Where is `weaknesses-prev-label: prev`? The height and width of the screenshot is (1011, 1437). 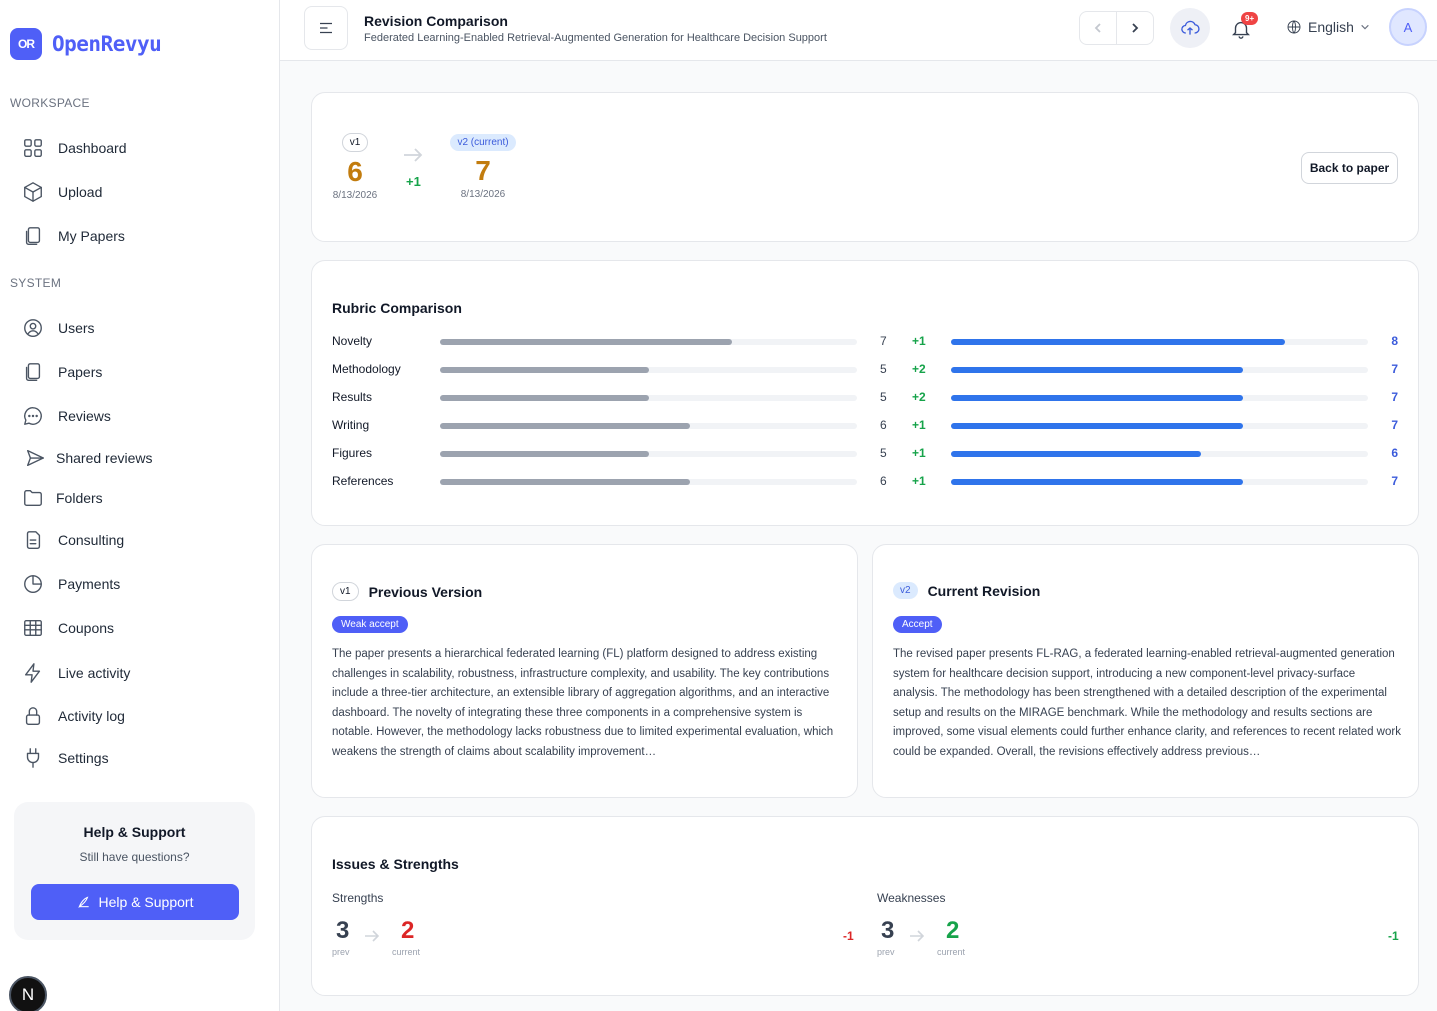 weaknesses-prev-label: prev is located at coordinates (886, 952).